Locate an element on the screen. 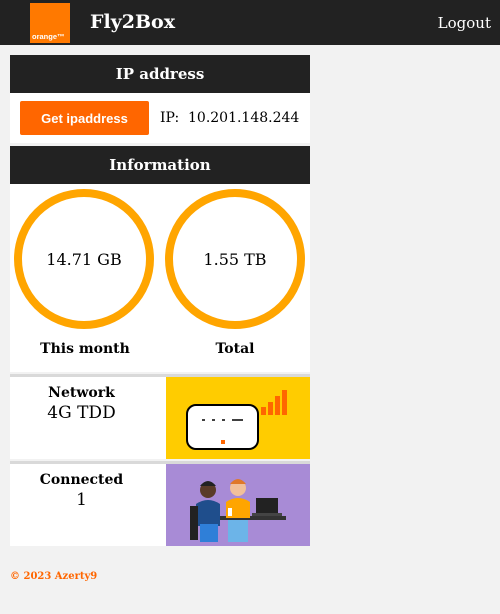  this-month-value: 14.71 GB is located at coordinates (84, 259).